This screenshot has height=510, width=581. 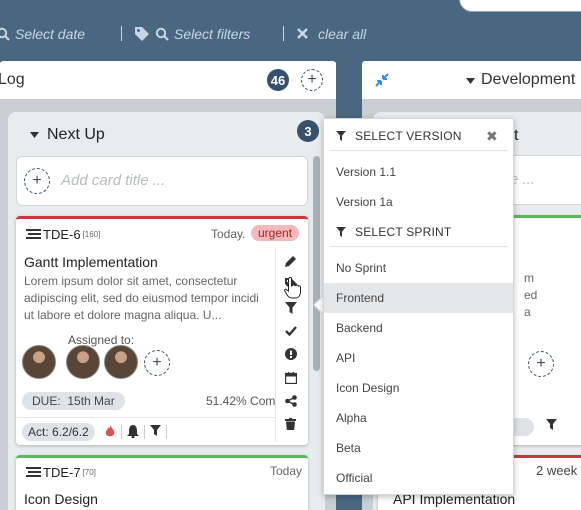 I want to click on add-column-button: +, so click(x=312, y=80).